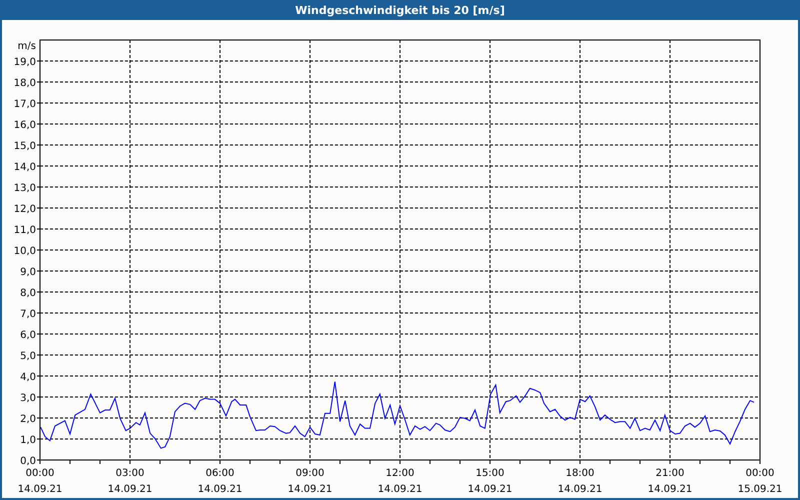 This screenshot has height=500, width=800. I want to click on y-tick-label: 12,0, so click(25, 209).